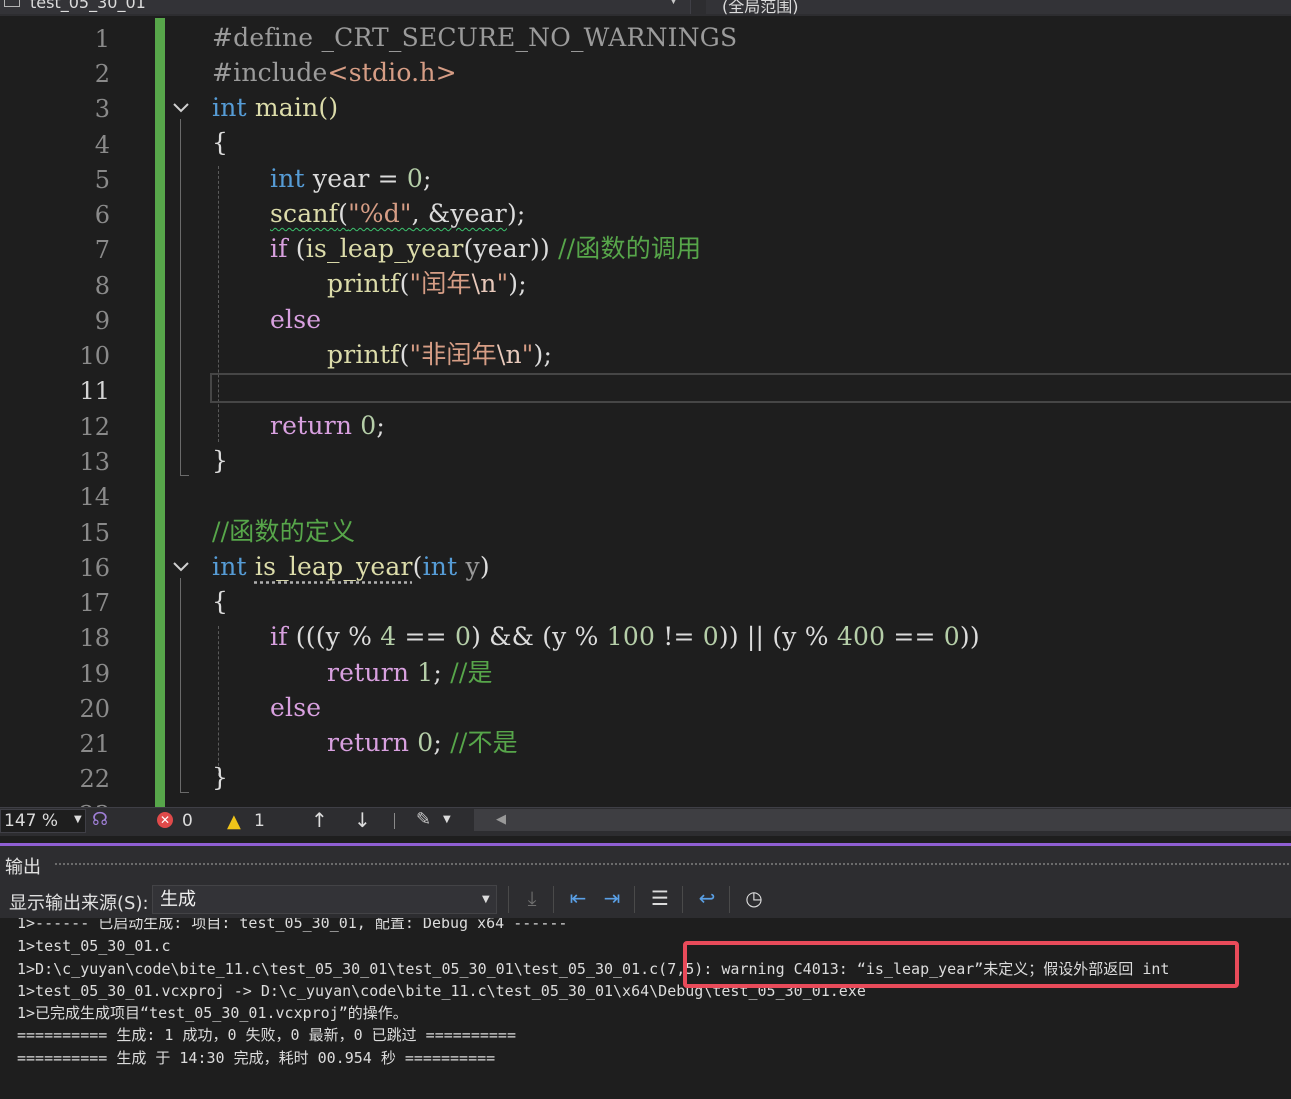 Image resolution: width=1291 pixels, height=1099 pixels. Describe the element at coordinates (392, 72) in the screenshot. I see `include-header: <stdio.h>` at that location.